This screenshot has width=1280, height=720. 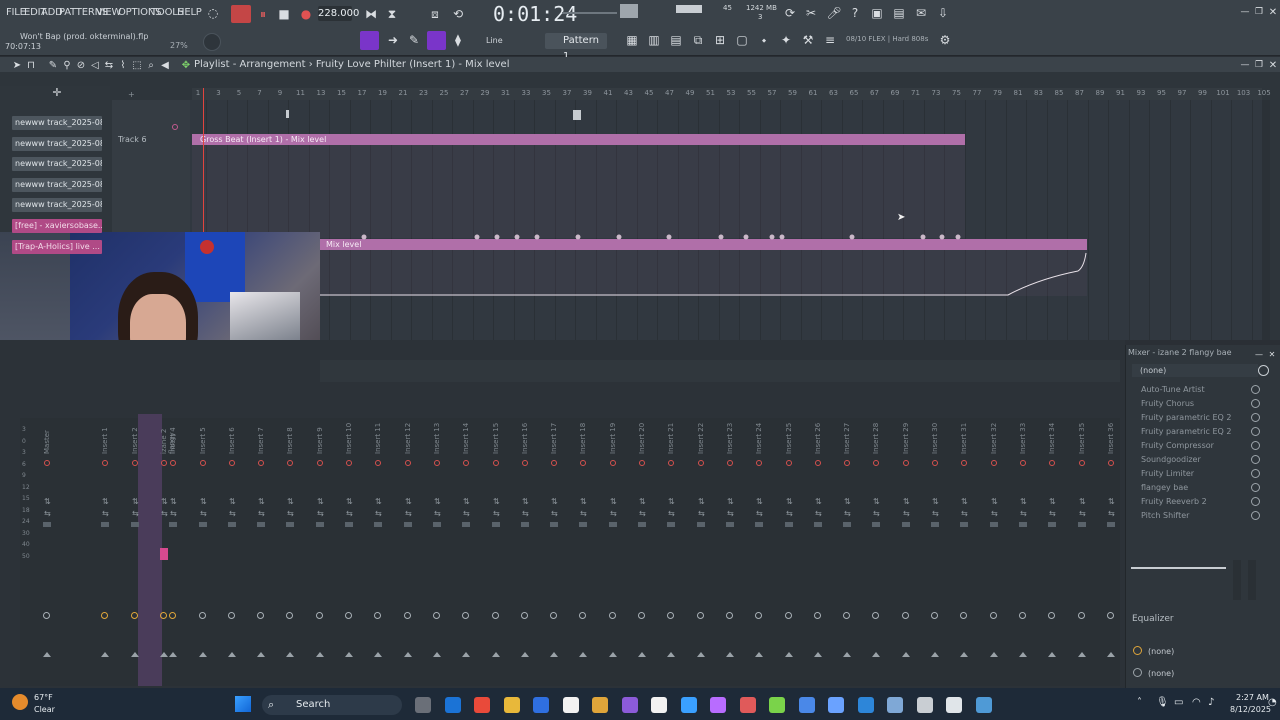 What do you see at coordinates (306, 14) in the screenshot?
I see `record-icon: ●` at bounding box center [306, 14].